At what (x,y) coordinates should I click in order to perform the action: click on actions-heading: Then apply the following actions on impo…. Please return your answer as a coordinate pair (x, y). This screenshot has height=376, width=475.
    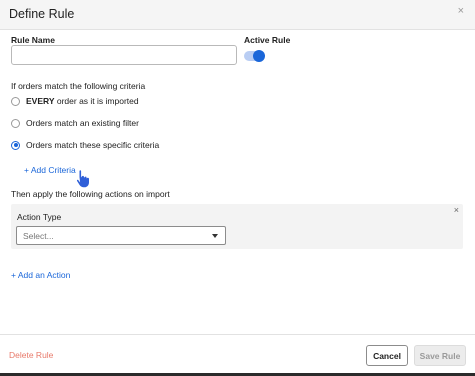
    Looking at the image, I should click on (90, 194).